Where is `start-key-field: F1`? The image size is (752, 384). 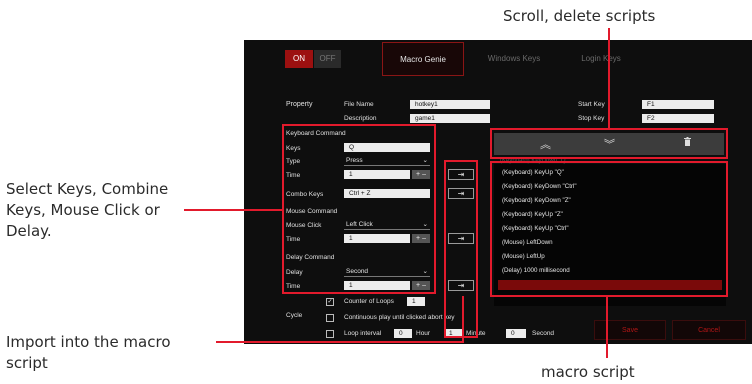 start-key-field: F1 is located at coordinates (678, 104).